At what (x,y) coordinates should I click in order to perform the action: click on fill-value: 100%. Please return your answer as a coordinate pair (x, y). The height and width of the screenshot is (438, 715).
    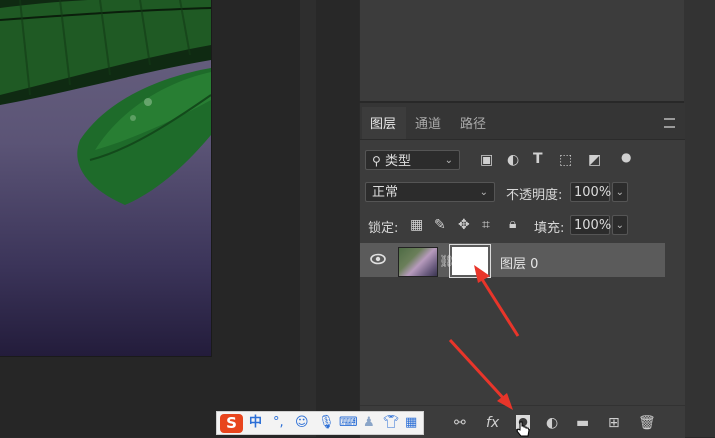
    Looking at the image, I should click on (593, 225).